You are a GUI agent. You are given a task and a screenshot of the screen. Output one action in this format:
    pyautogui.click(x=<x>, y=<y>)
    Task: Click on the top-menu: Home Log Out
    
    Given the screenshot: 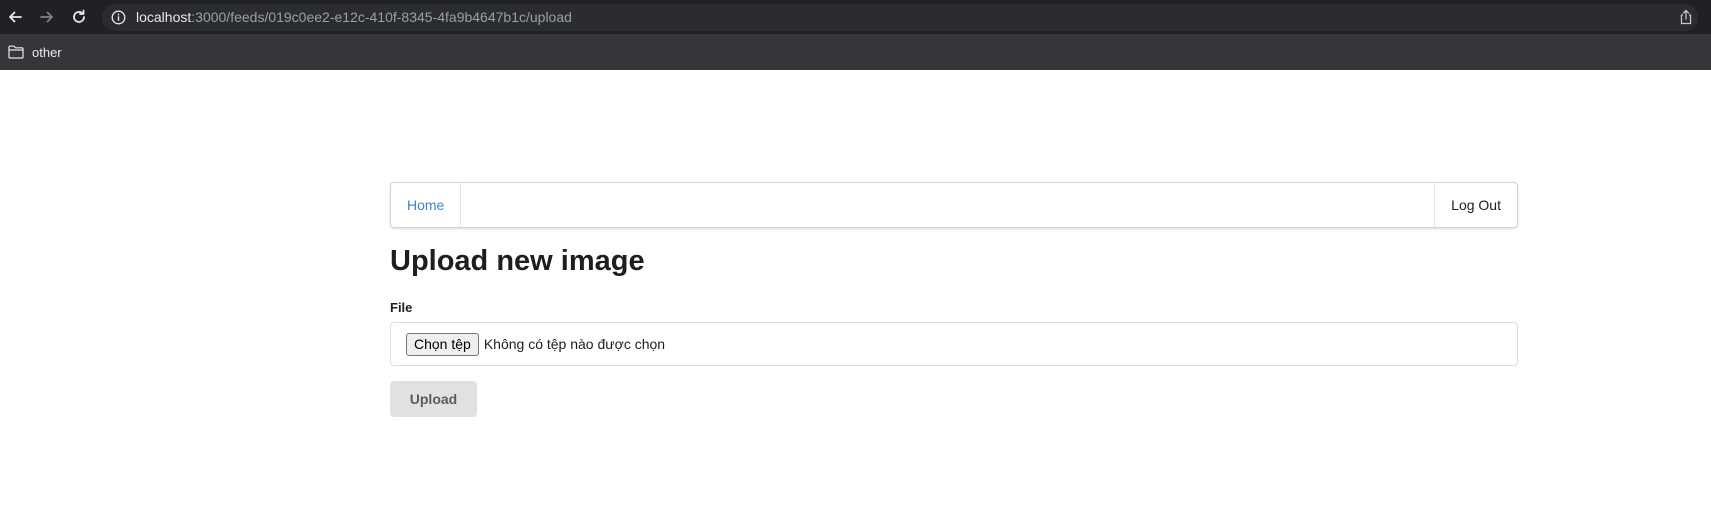 What is the action you would take?
    pyautogui.click(x=954, y=205)
    